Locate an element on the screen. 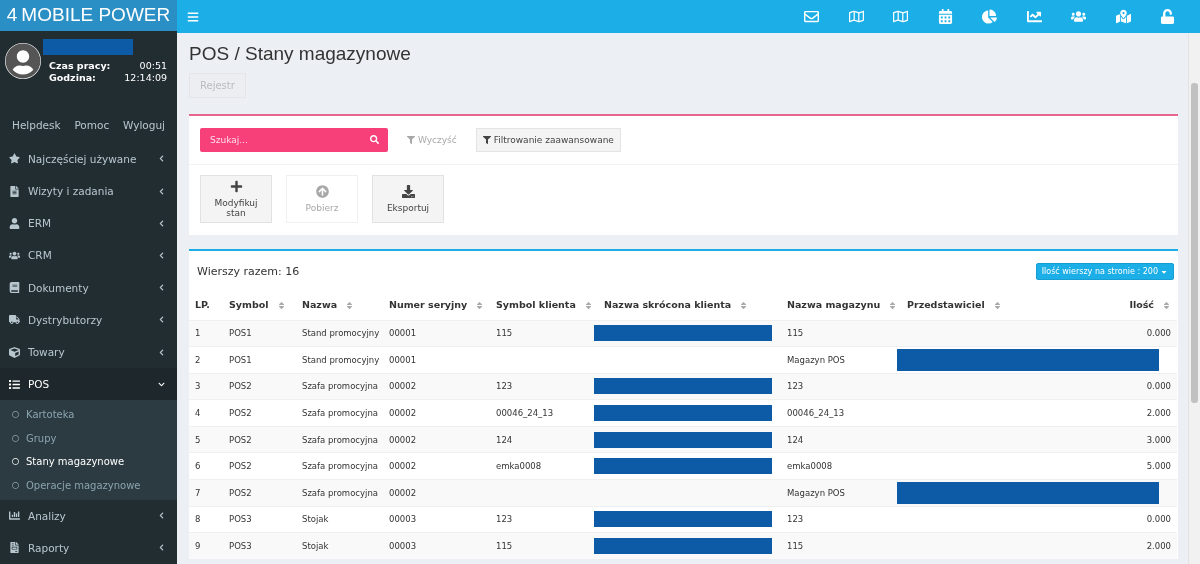  download-icon is located at coordinates (408, 191).